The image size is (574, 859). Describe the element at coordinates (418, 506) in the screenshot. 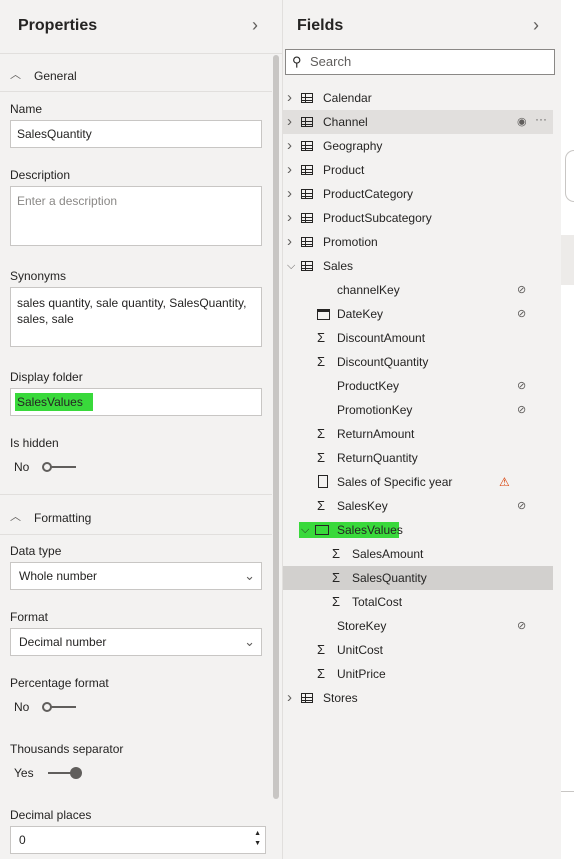

I see `field-row: Σ SalesKey ⊘` at that location.